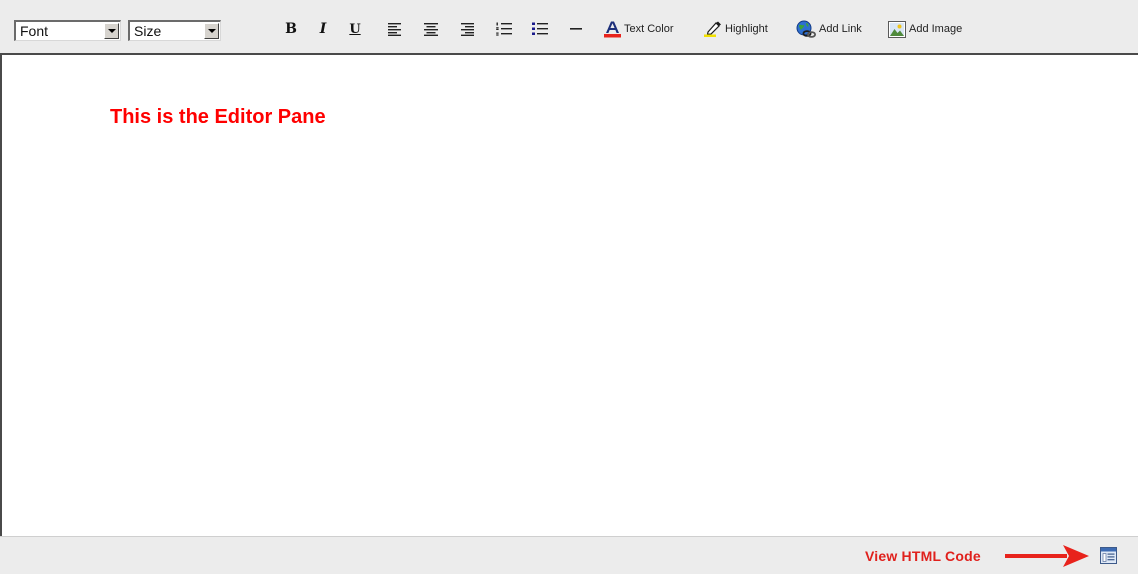 Image resolution: width=1138 pixels, height=574 pixels. I want to click on ordered-list-button, so click(504, 29).